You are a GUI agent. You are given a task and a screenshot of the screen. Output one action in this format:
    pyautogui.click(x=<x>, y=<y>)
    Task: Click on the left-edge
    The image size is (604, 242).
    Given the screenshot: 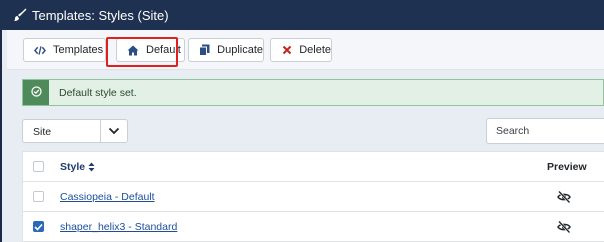 What is the action you would take?
    pyautogui.click(x=1, y=121)
    